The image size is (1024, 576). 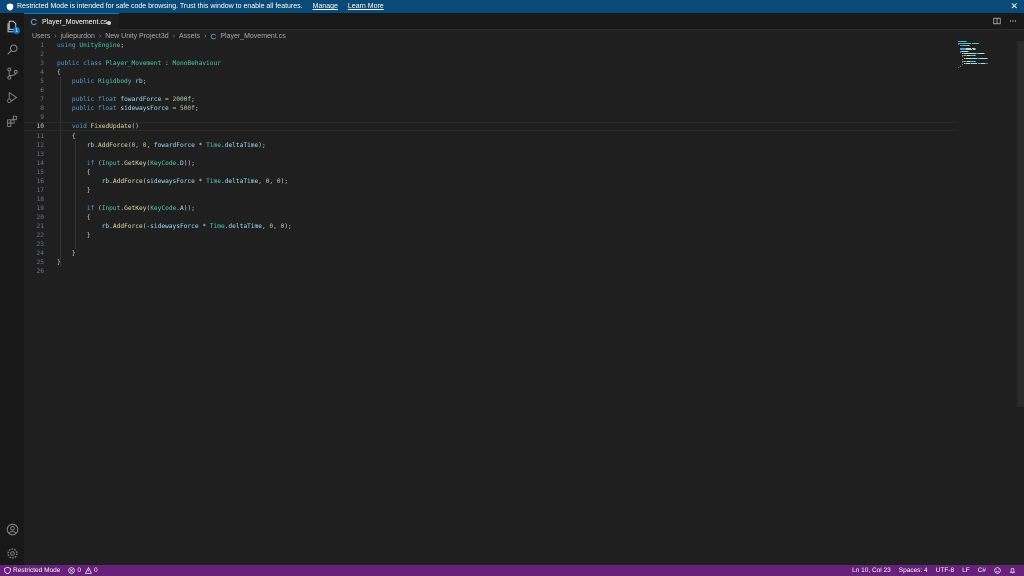 What do you see at coordinates (189, 36) in the screenshot?
I see `breadcrumb-item: Assets` at bounding box center [189, 36].